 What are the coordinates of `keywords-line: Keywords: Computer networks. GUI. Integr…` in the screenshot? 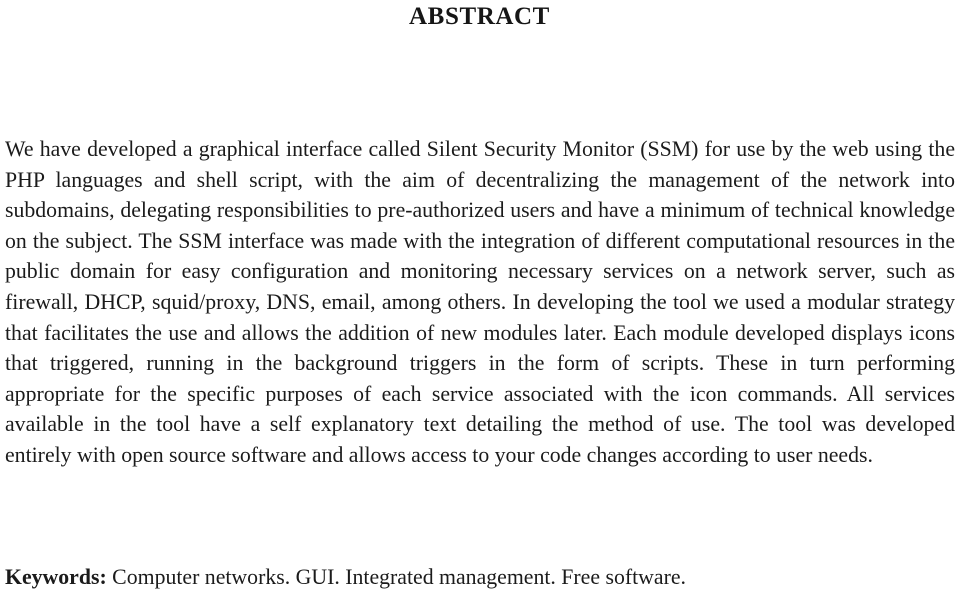 It's located at (480, 577).